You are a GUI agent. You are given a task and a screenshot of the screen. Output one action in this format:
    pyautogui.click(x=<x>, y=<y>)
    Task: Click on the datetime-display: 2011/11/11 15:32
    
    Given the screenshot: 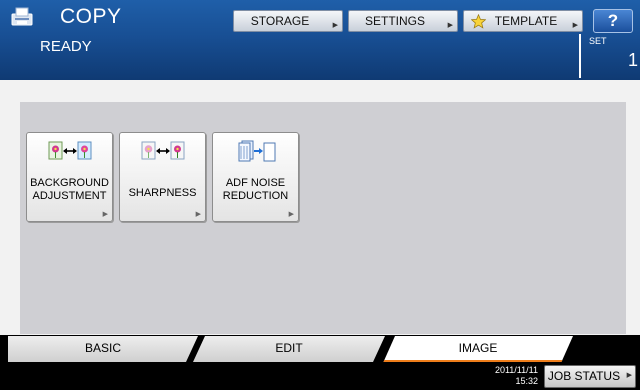 What is the action you would take?
    pyautogui.click(x=514, y=376)
    